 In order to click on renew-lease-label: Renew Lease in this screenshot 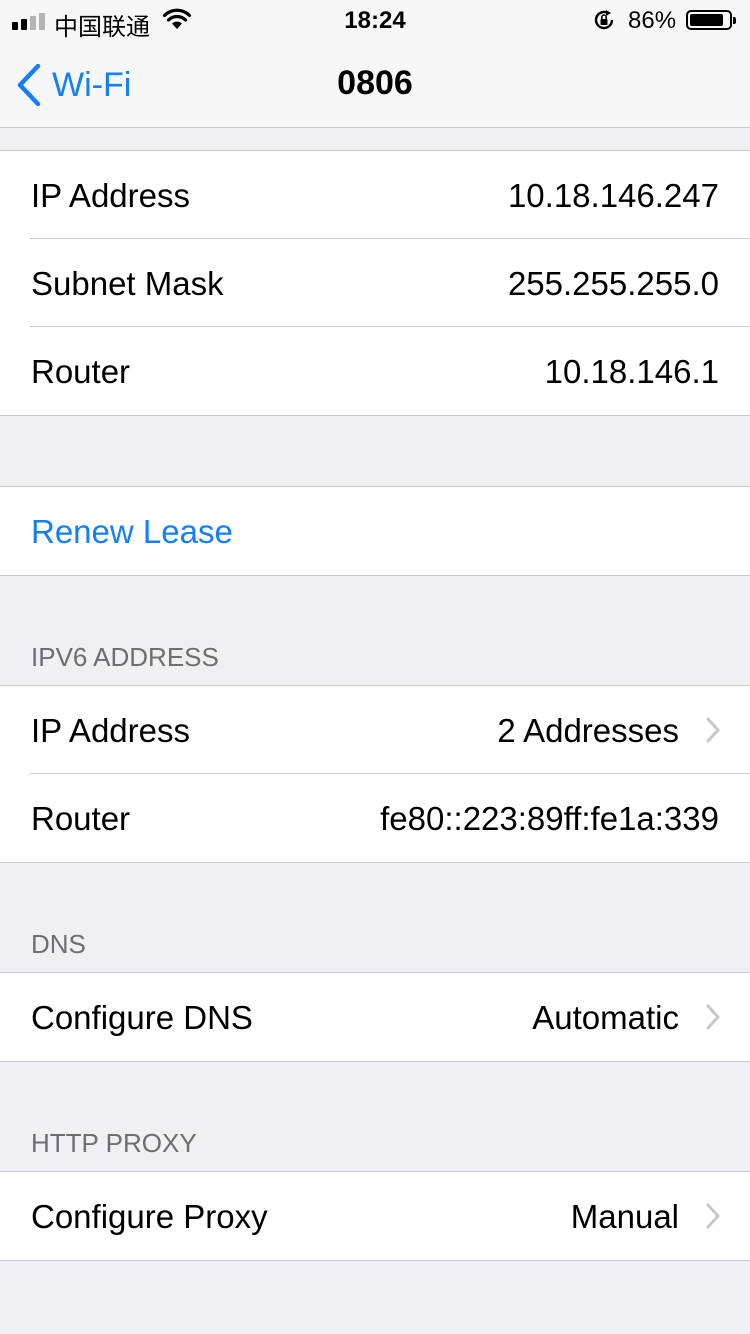, I will do `click(132, 531)`.